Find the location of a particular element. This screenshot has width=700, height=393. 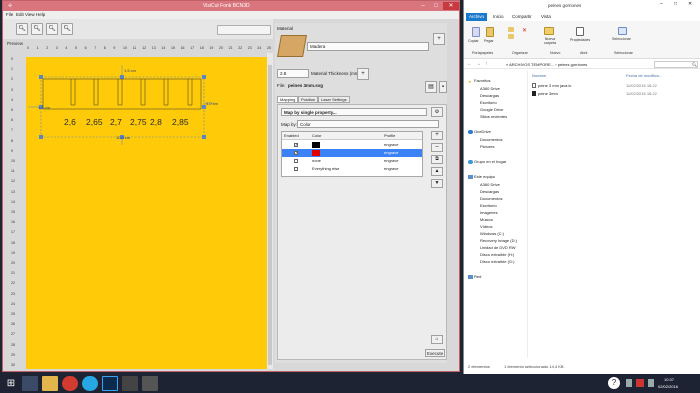

list-item: peine 3 mm java.lc 11/02/2016 16:22 is located at coordinates (615, 85).